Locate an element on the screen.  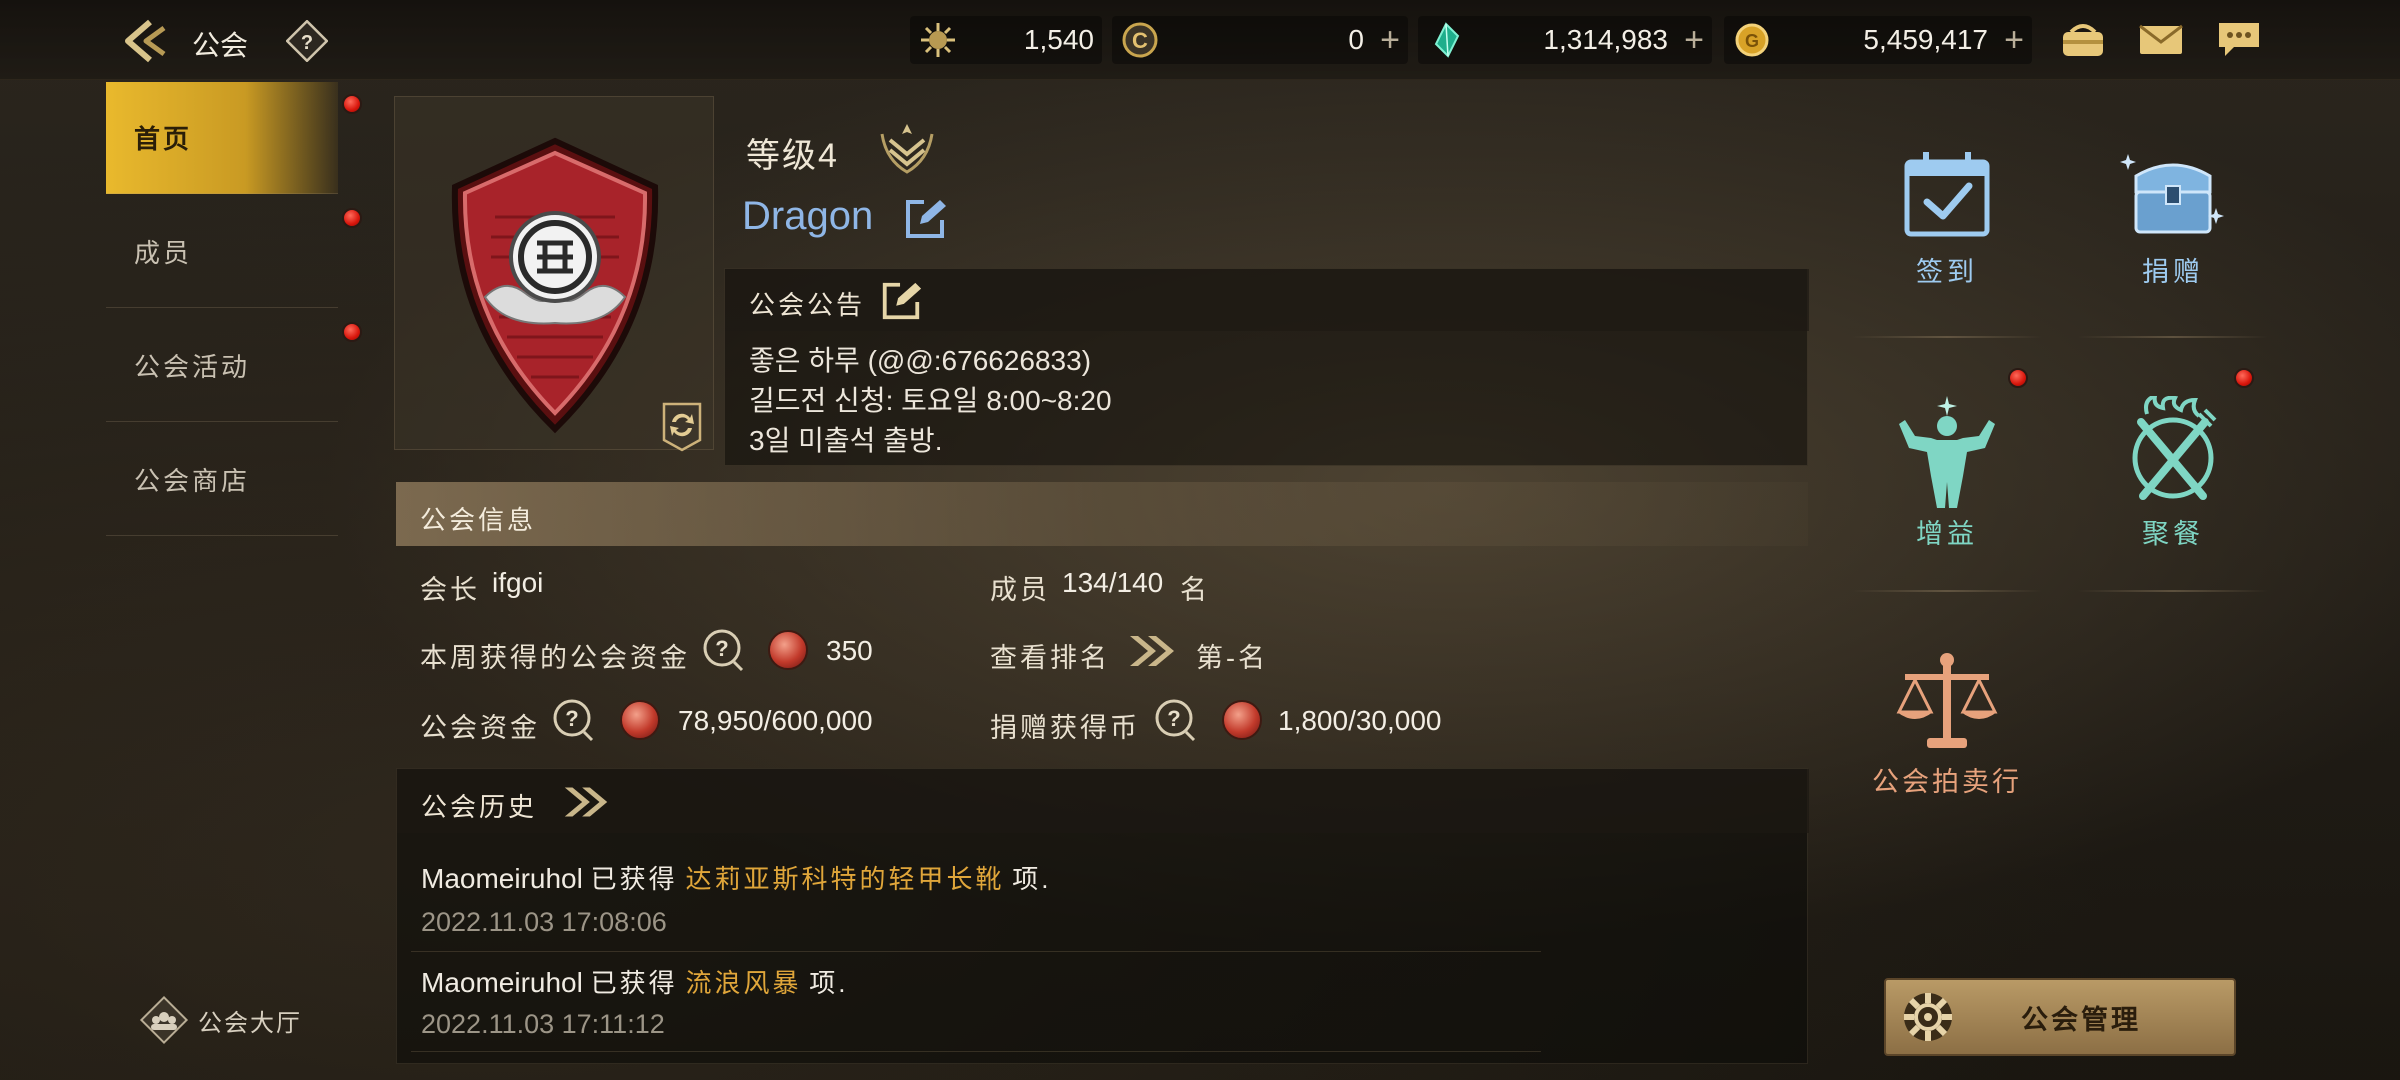
mail-button is located at coordinates (2161, 40).